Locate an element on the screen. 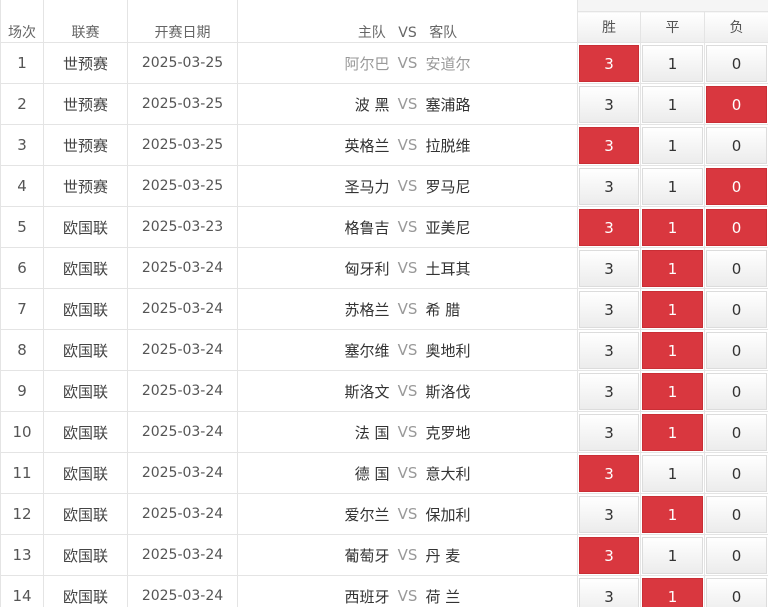 The image size is (768, 607). home-team: 圣马力 is located at coordinates (367, 186).